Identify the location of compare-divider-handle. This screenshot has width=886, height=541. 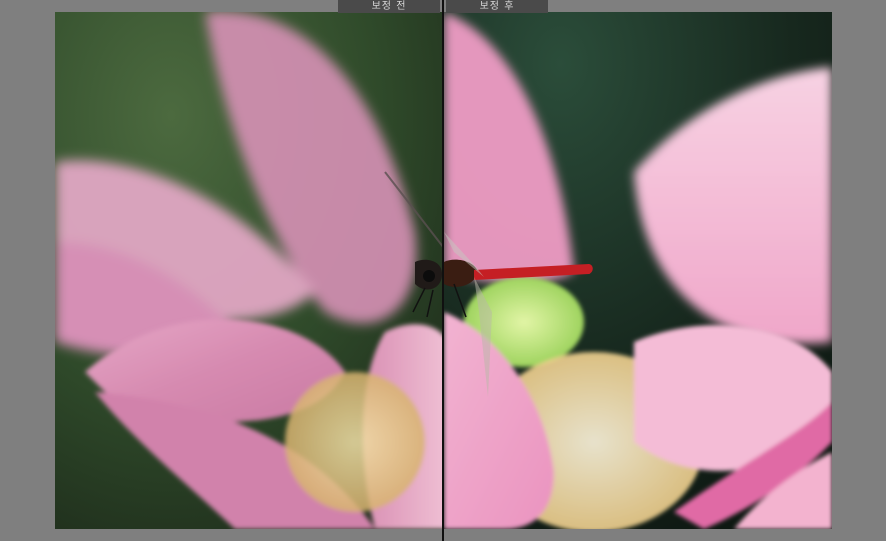
(443, 270).